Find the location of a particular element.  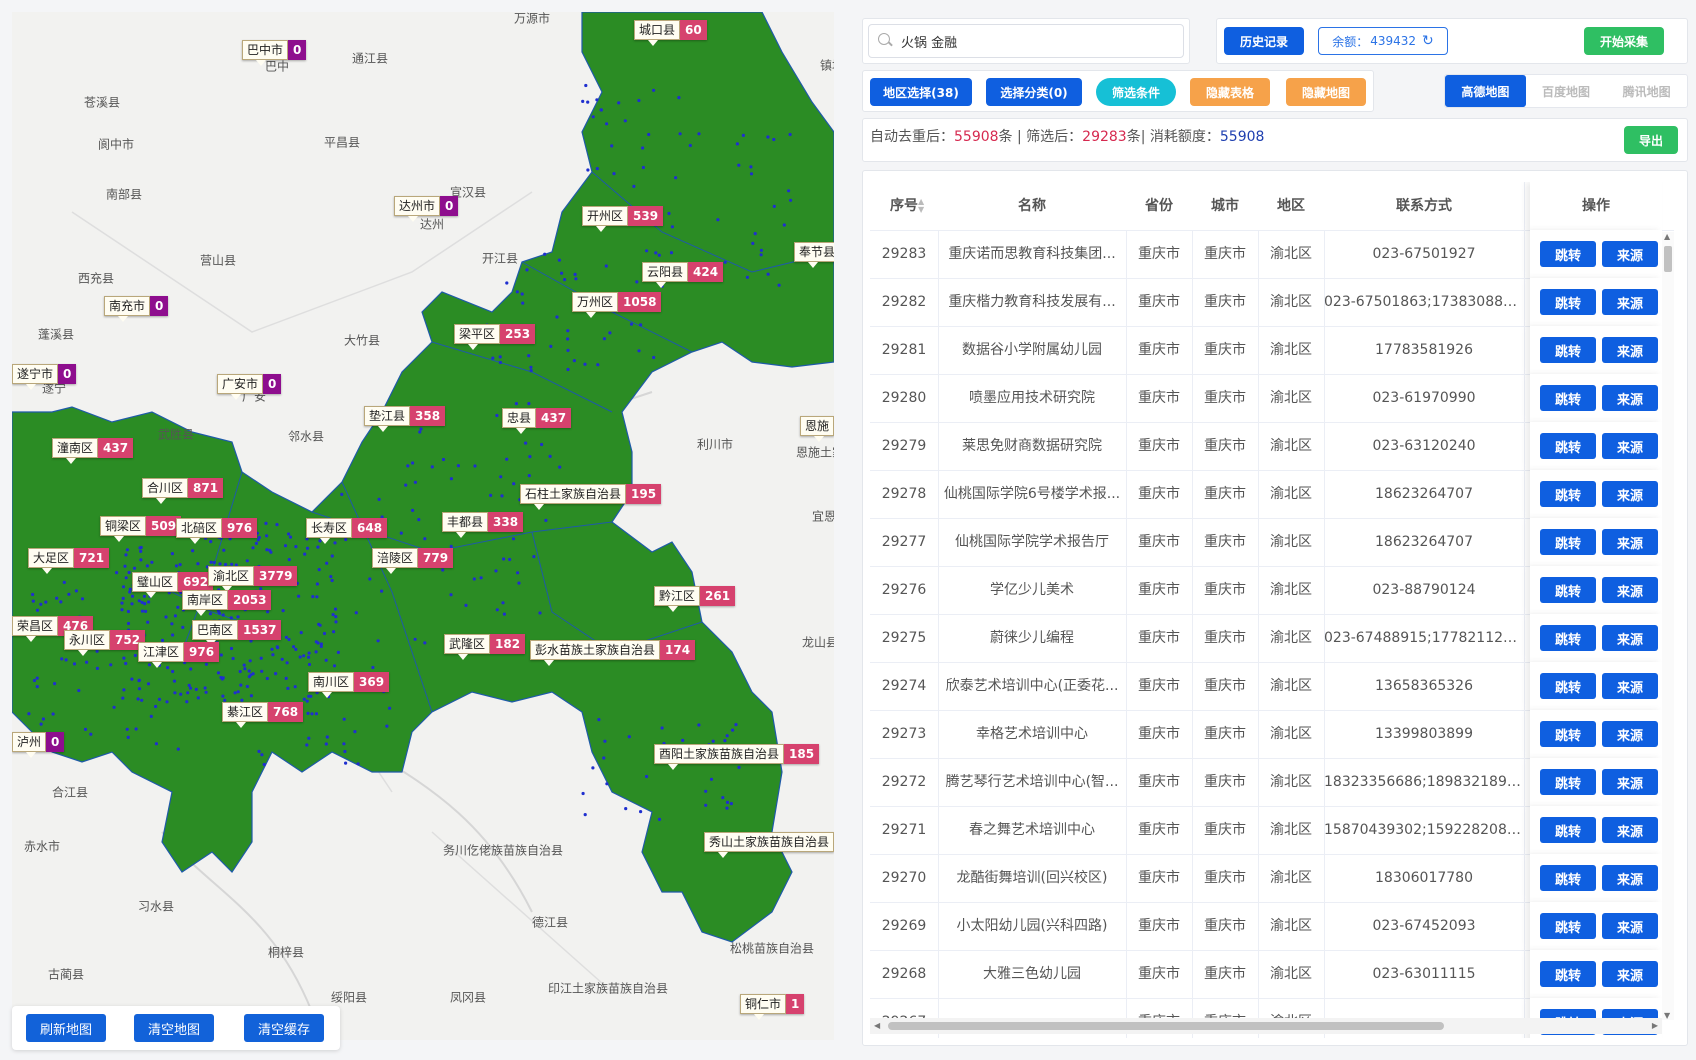

sort-icon: ▲ ▼ is located at coordinates (921, 206).